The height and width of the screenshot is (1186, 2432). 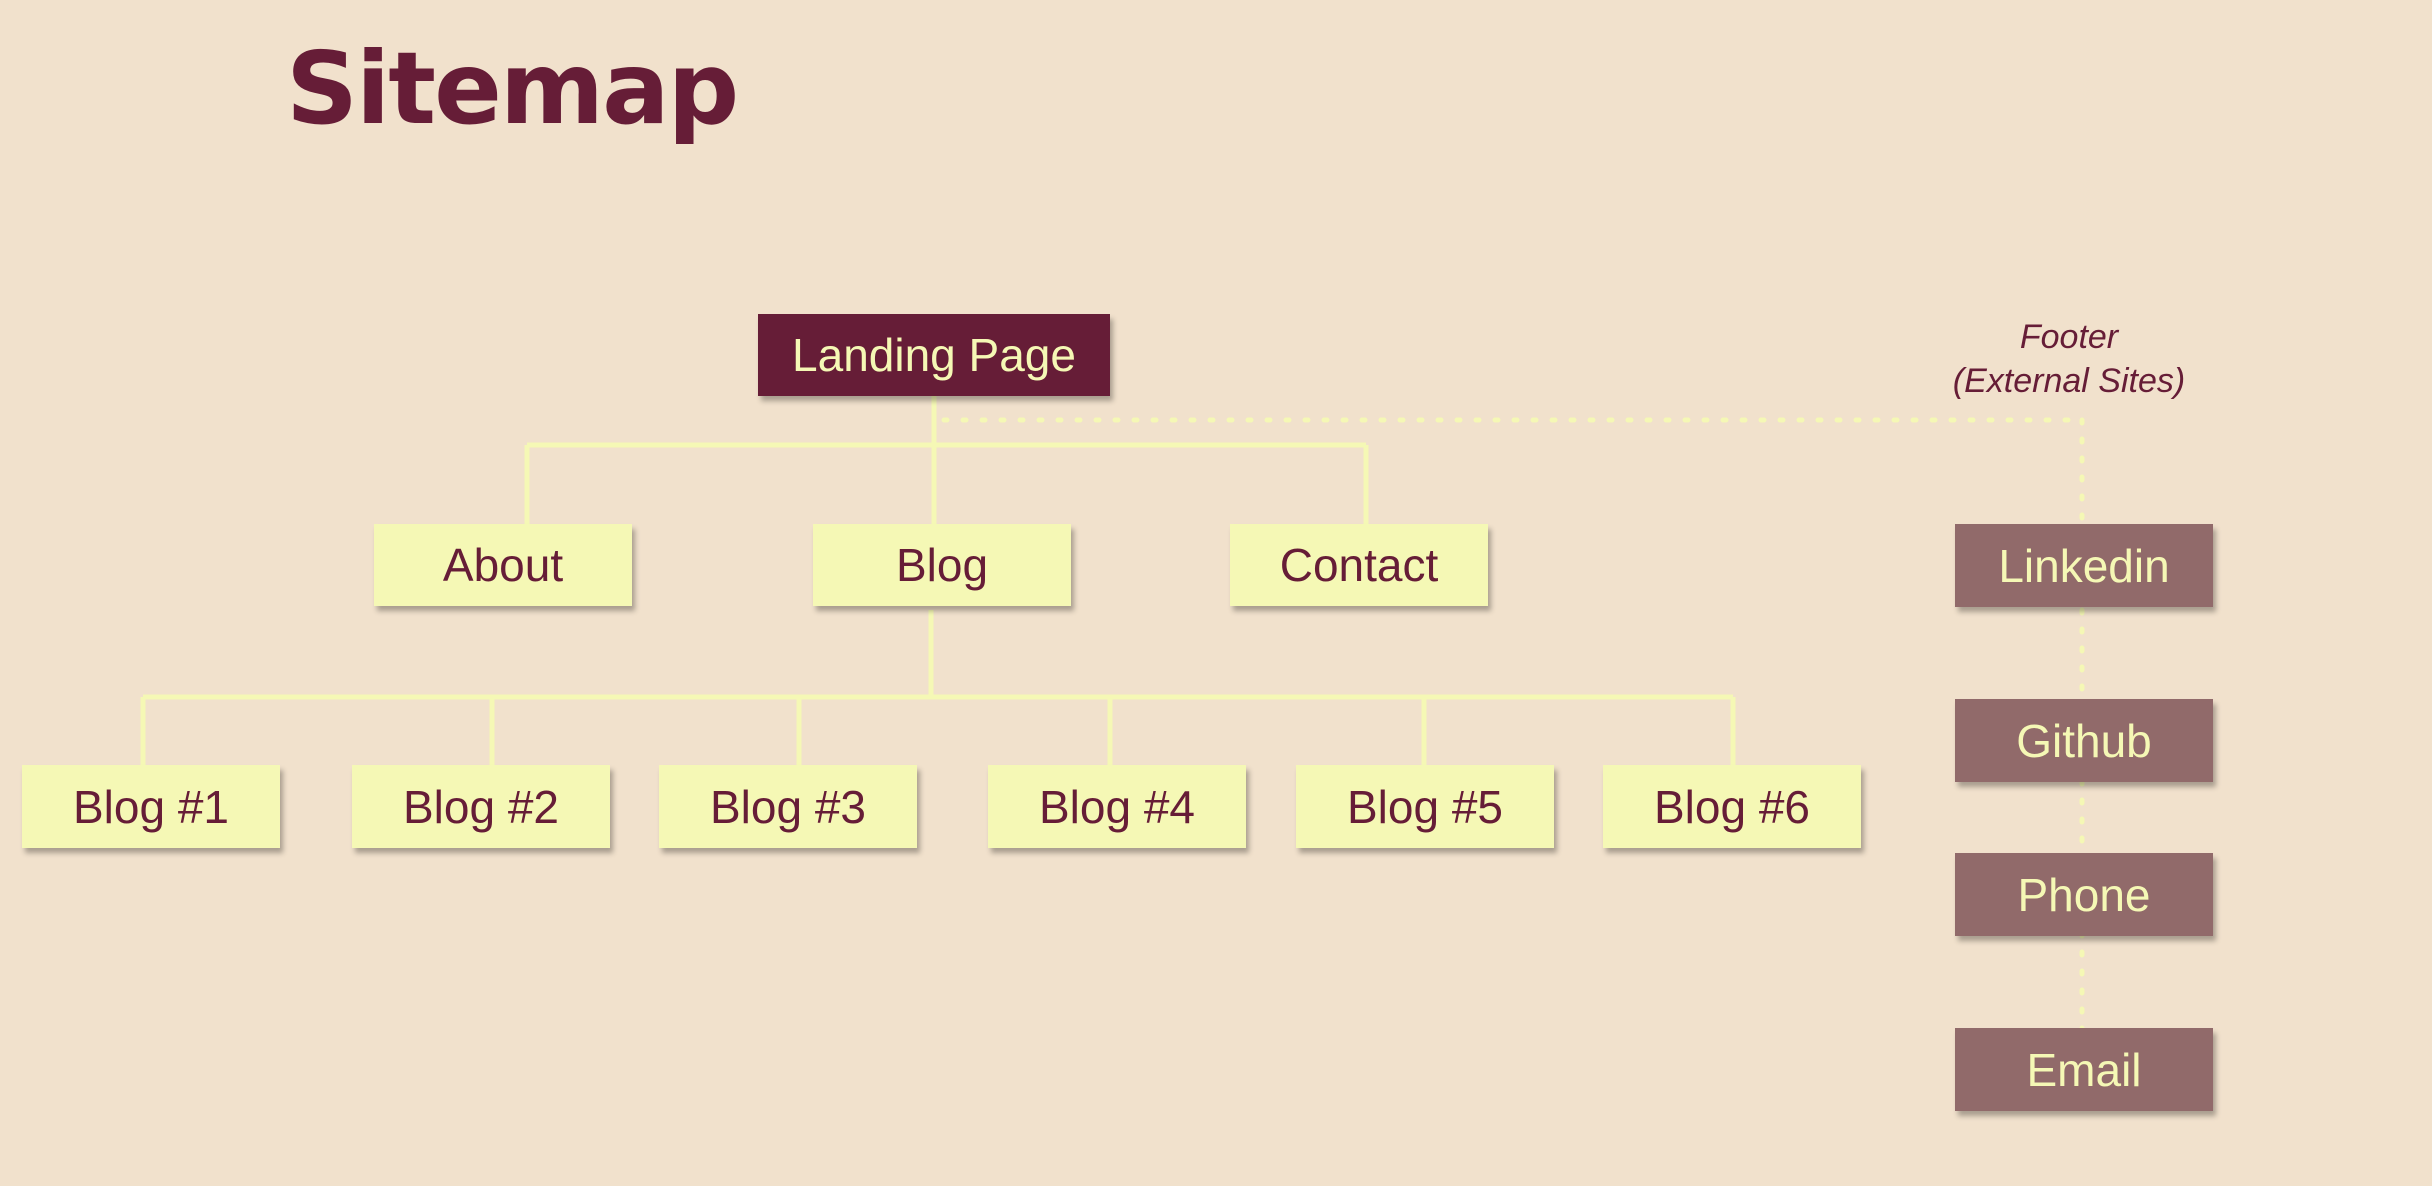 What do you see at coordinates (503, 565) in the screenshot?
I see `node-about: About` at bounding box center [503, 565].